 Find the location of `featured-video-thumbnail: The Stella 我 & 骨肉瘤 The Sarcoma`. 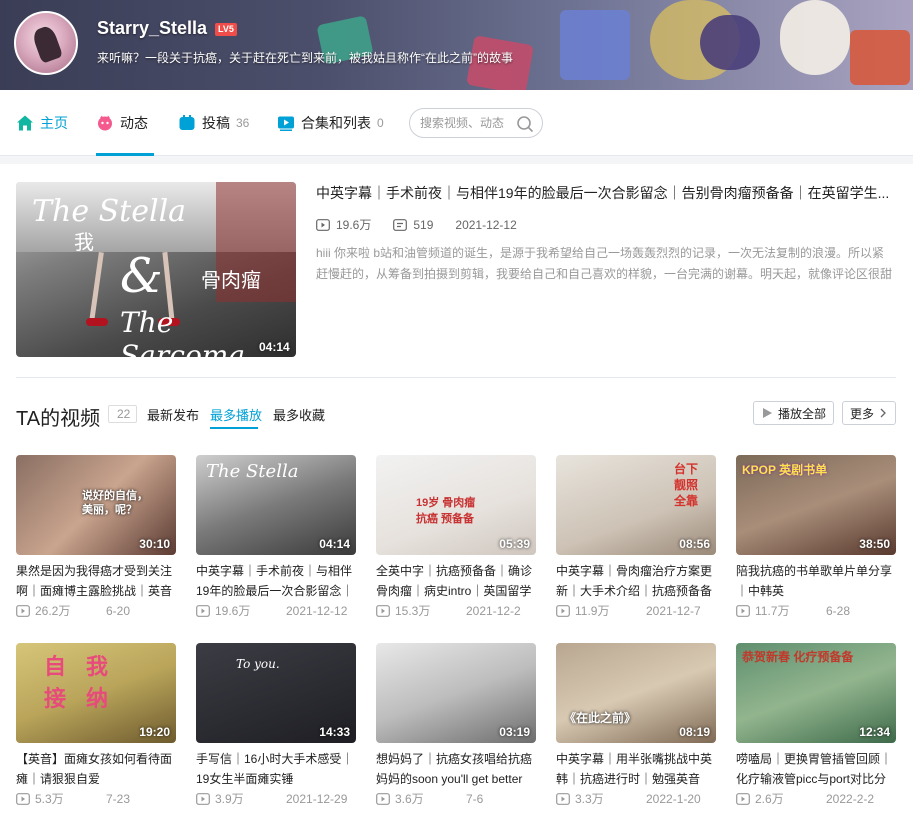

featured-video-thumbnail: The Stella 我 & 骨肉瘤 The Sarcoma is located at coordinates (156, 269).